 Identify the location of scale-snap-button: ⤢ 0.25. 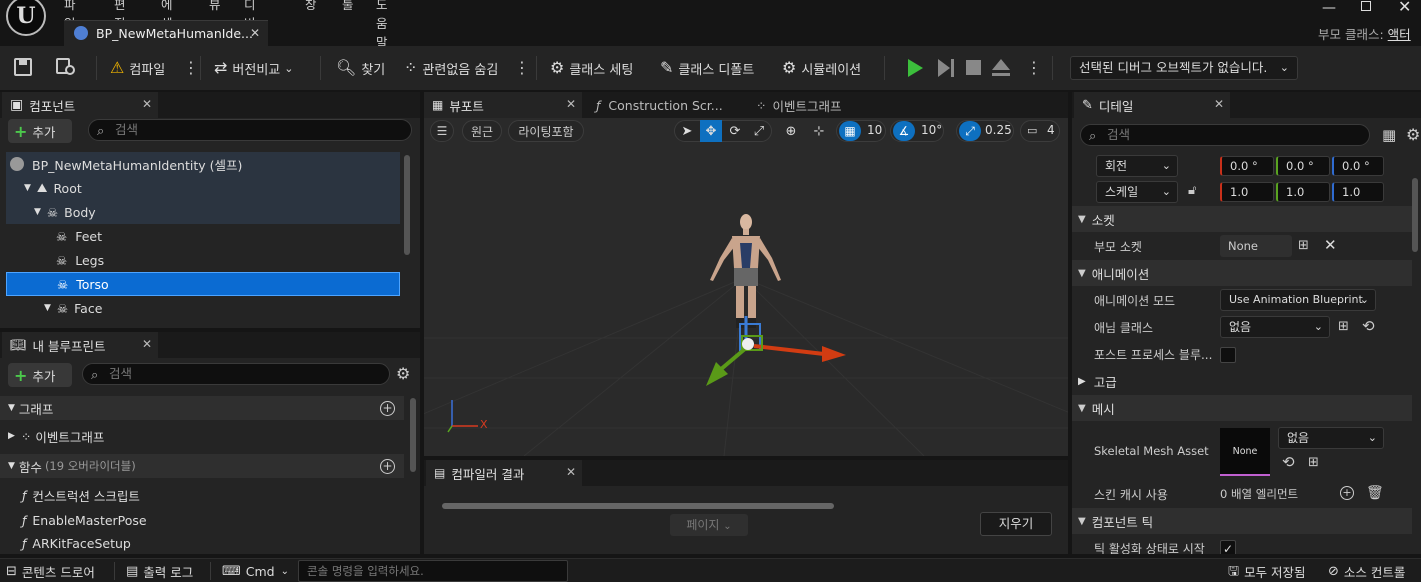
(985, 131).